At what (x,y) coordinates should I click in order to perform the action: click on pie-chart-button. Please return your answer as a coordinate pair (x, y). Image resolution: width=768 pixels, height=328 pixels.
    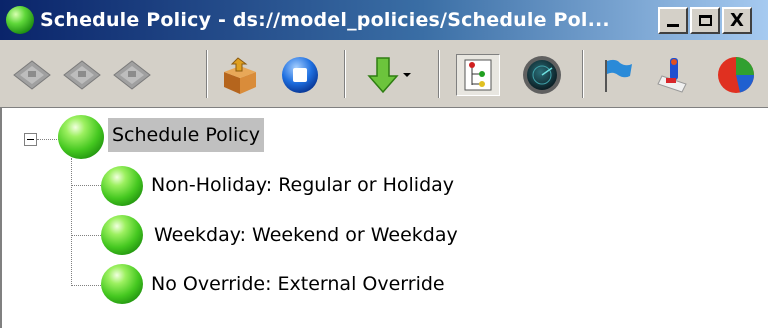
    Looking at the image, I should click on (740, 75).